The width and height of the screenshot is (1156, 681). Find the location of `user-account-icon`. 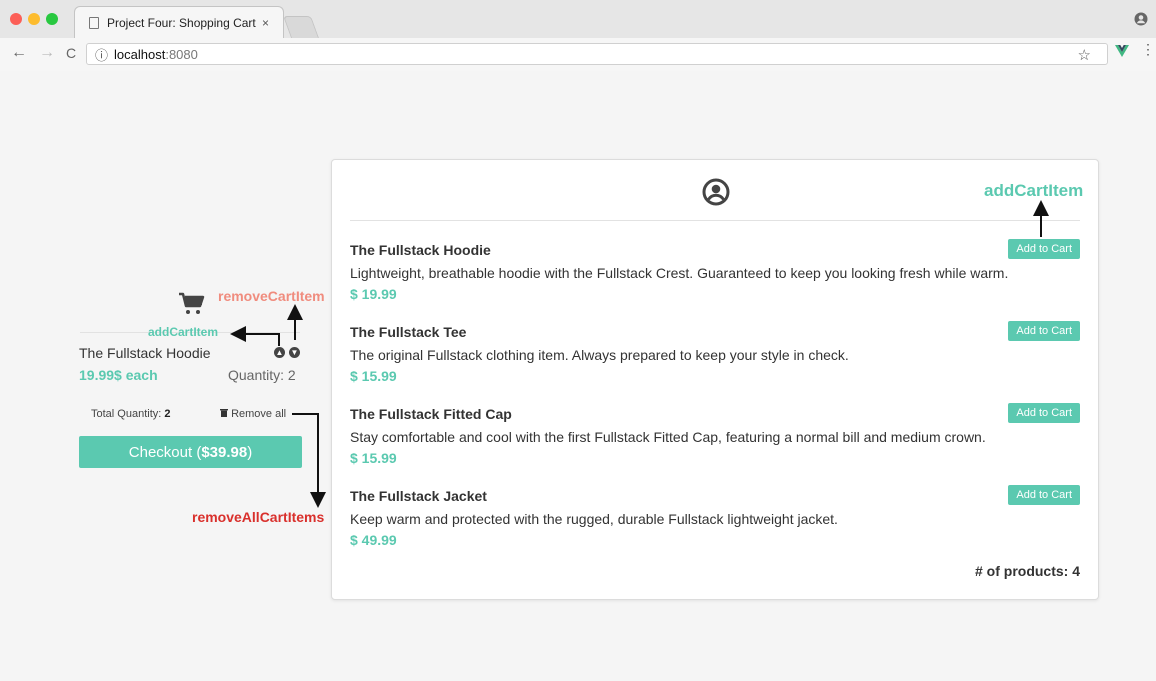

user-account-icon is located at coordinates (716, 192).